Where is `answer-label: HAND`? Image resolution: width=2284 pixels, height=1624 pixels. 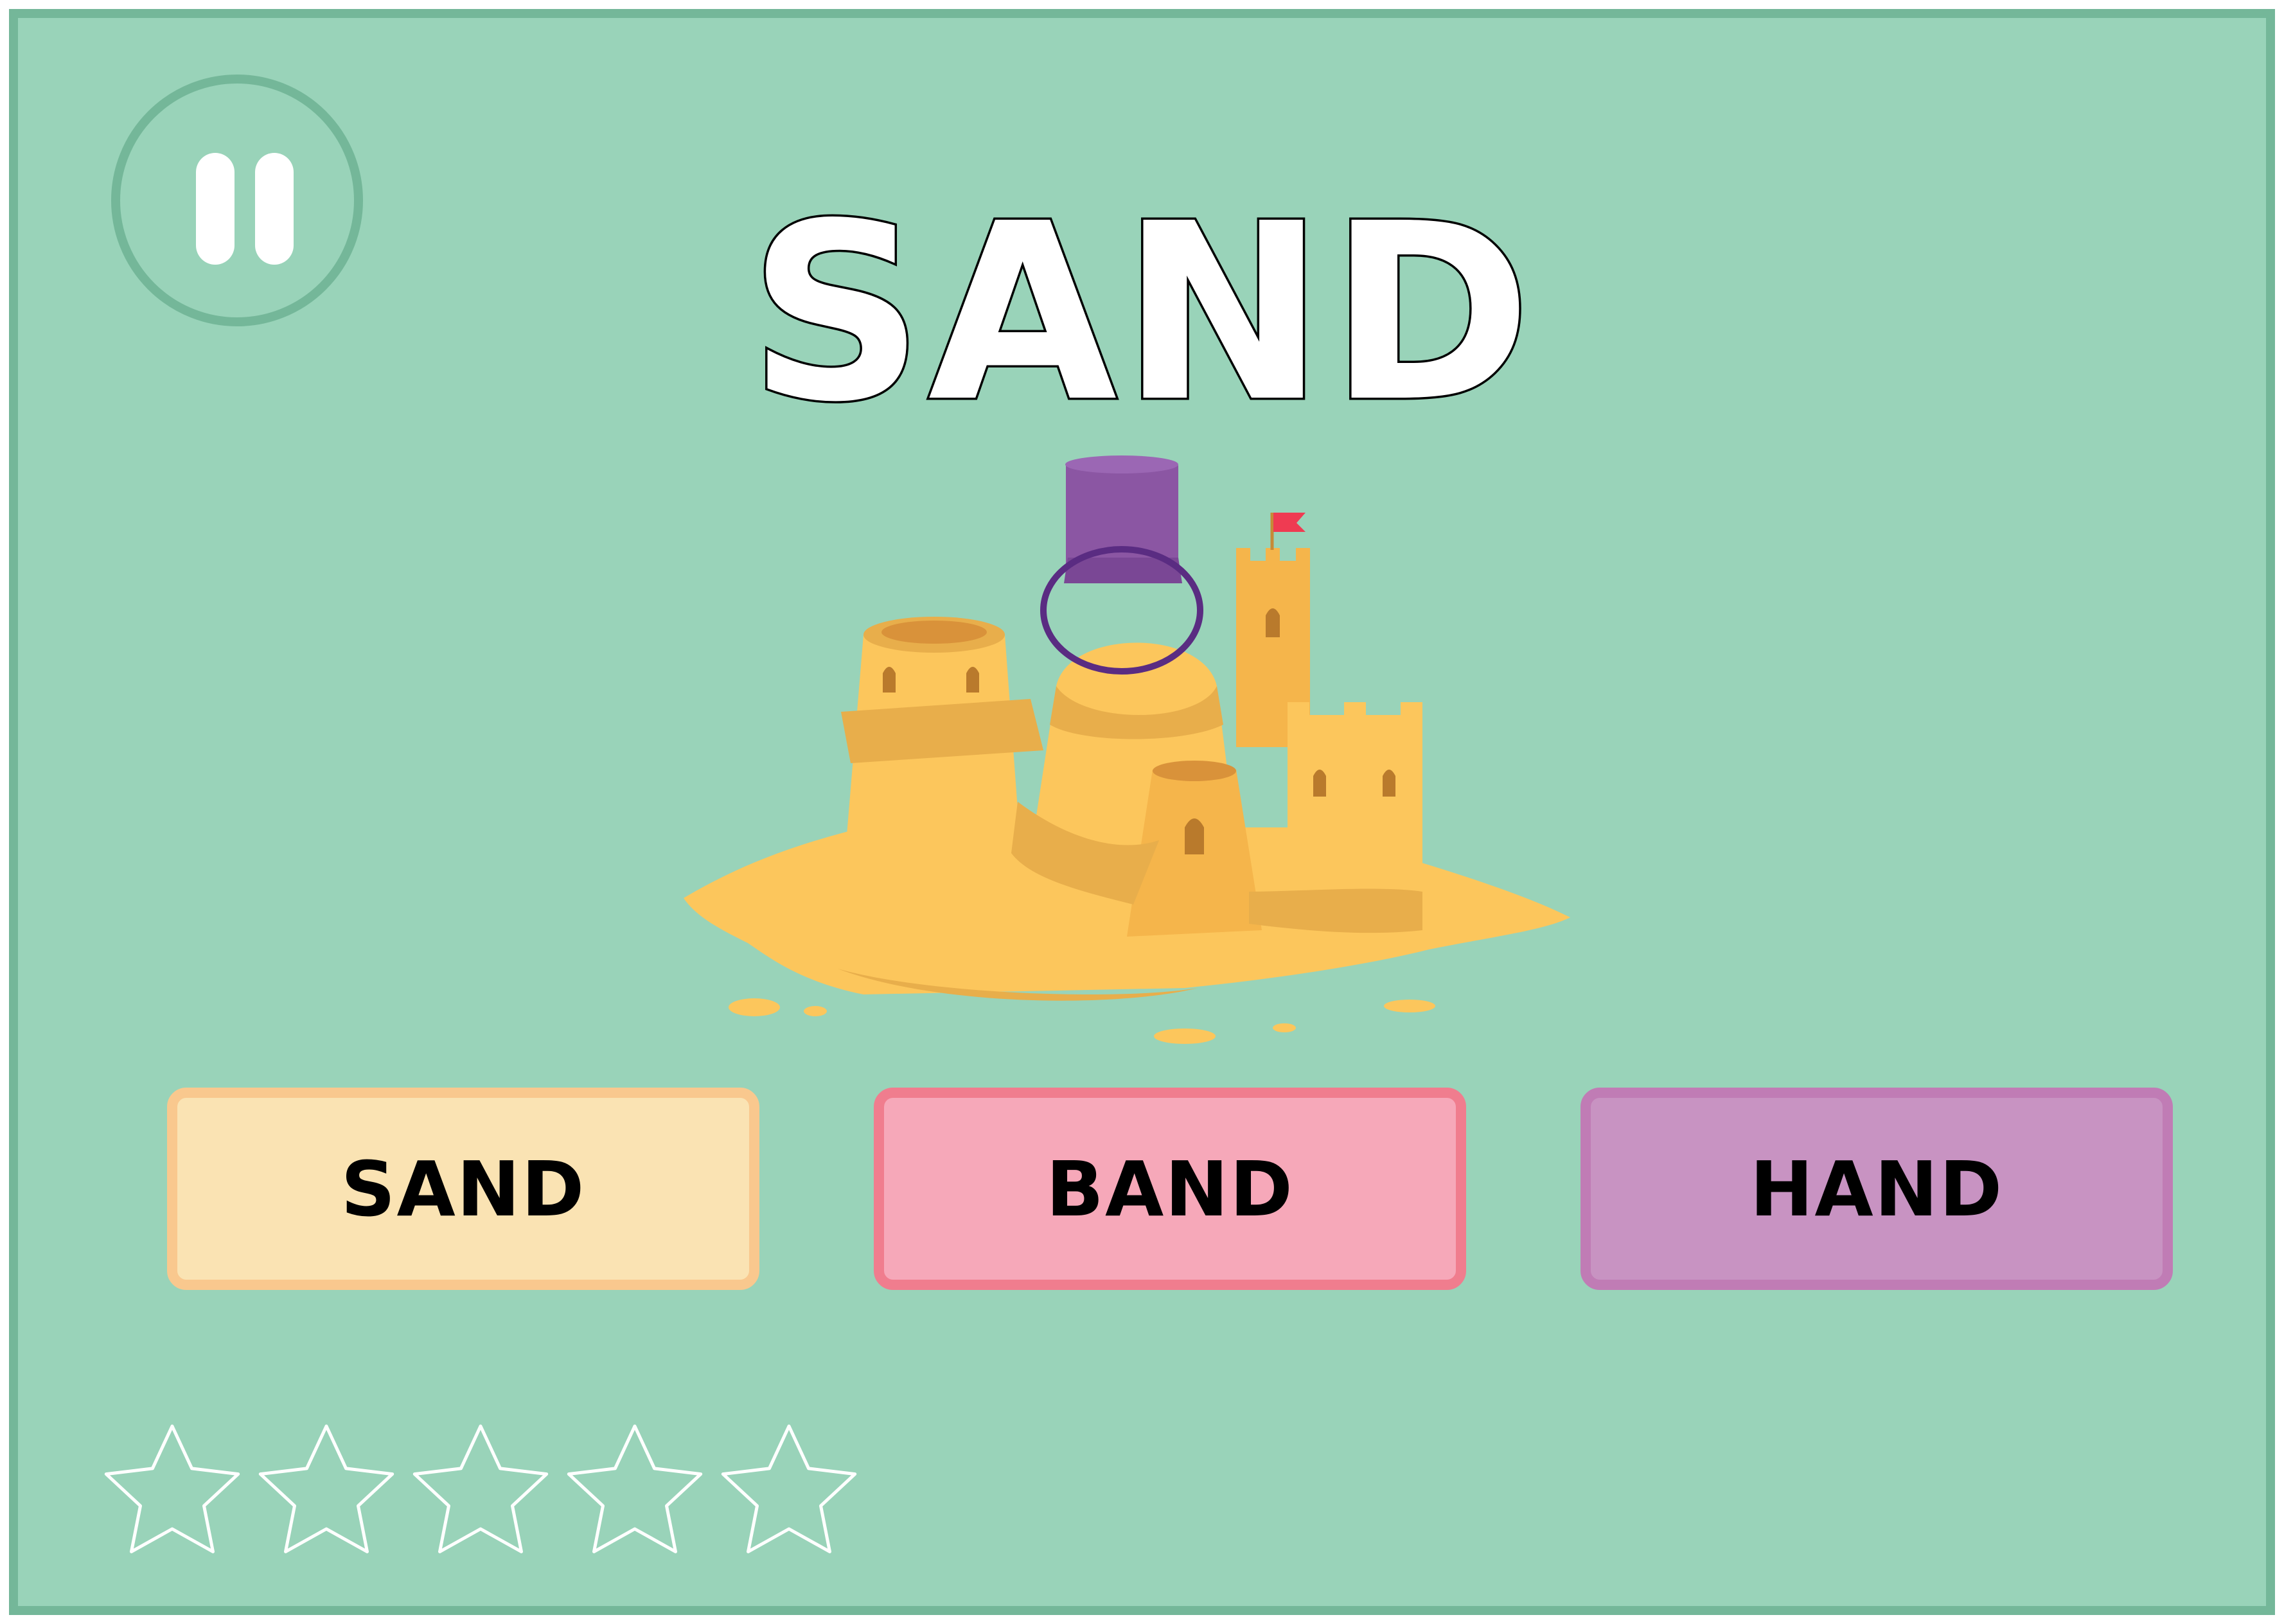
answer-label: HAND is located at coordinates (1877, 1188).